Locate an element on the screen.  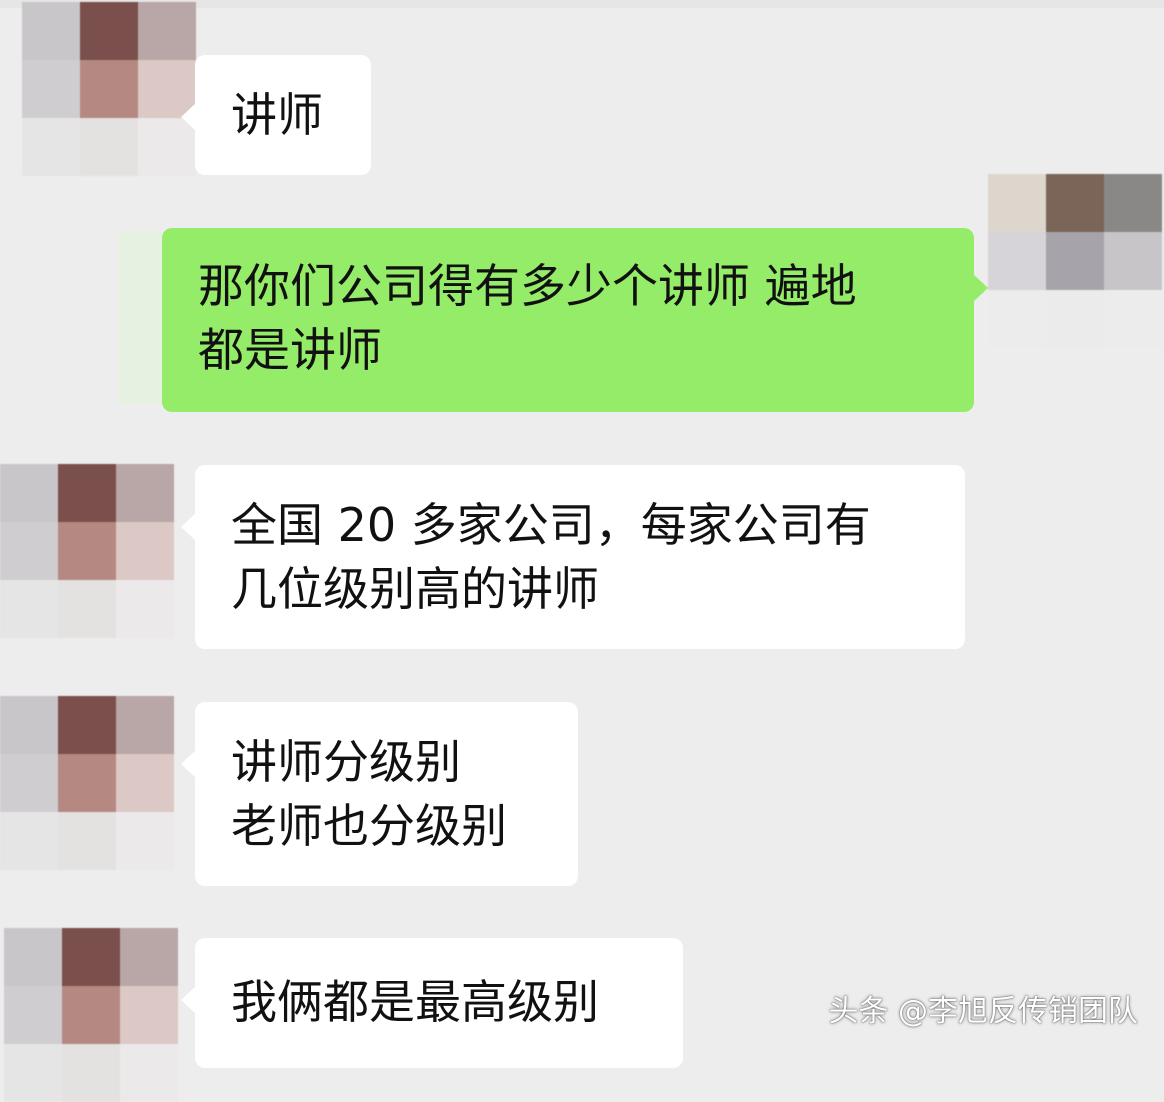
message-text: 都是讲师 is located at coordinates (290, 350).